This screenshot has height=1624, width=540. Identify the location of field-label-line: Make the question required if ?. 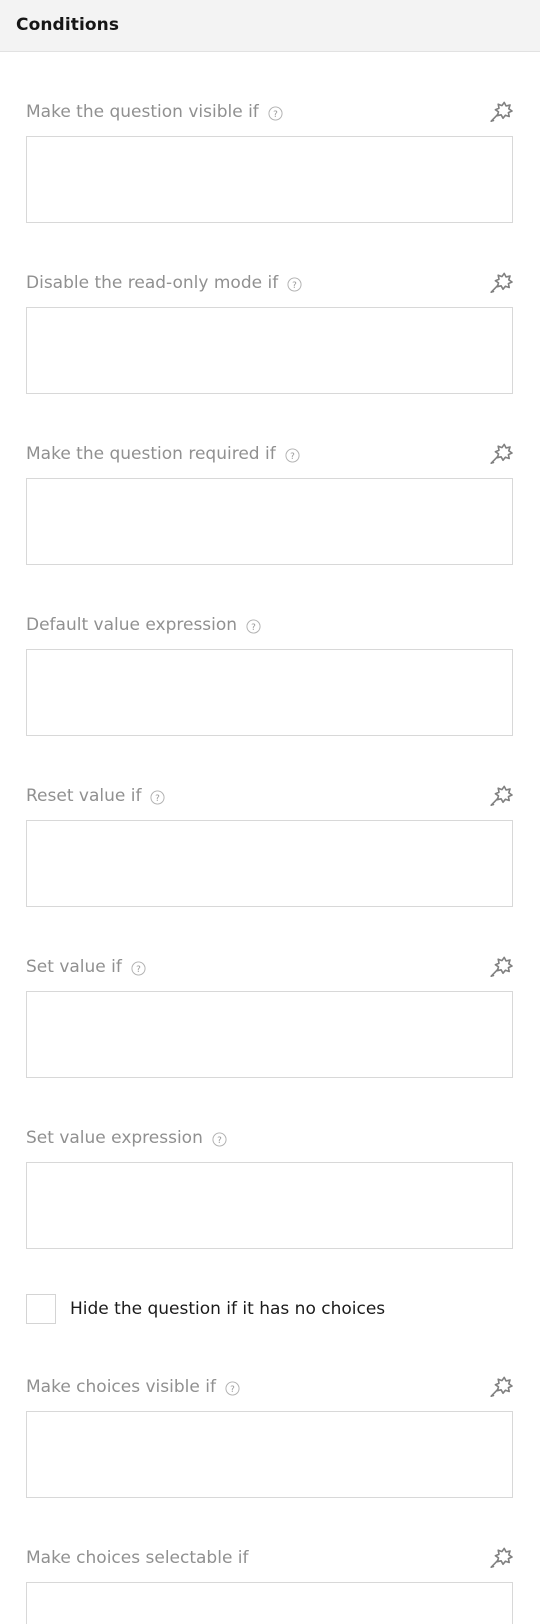
(269, 454).